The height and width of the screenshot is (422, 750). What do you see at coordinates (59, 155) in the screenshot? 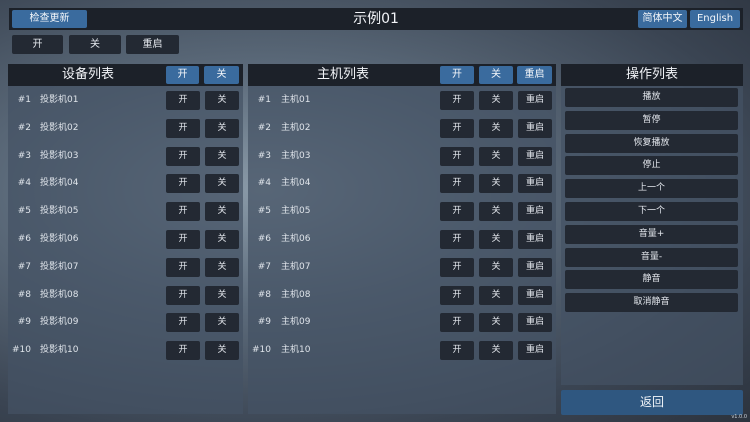
I see `device-row-name: 投影机03` at bounding box center [59, 155].